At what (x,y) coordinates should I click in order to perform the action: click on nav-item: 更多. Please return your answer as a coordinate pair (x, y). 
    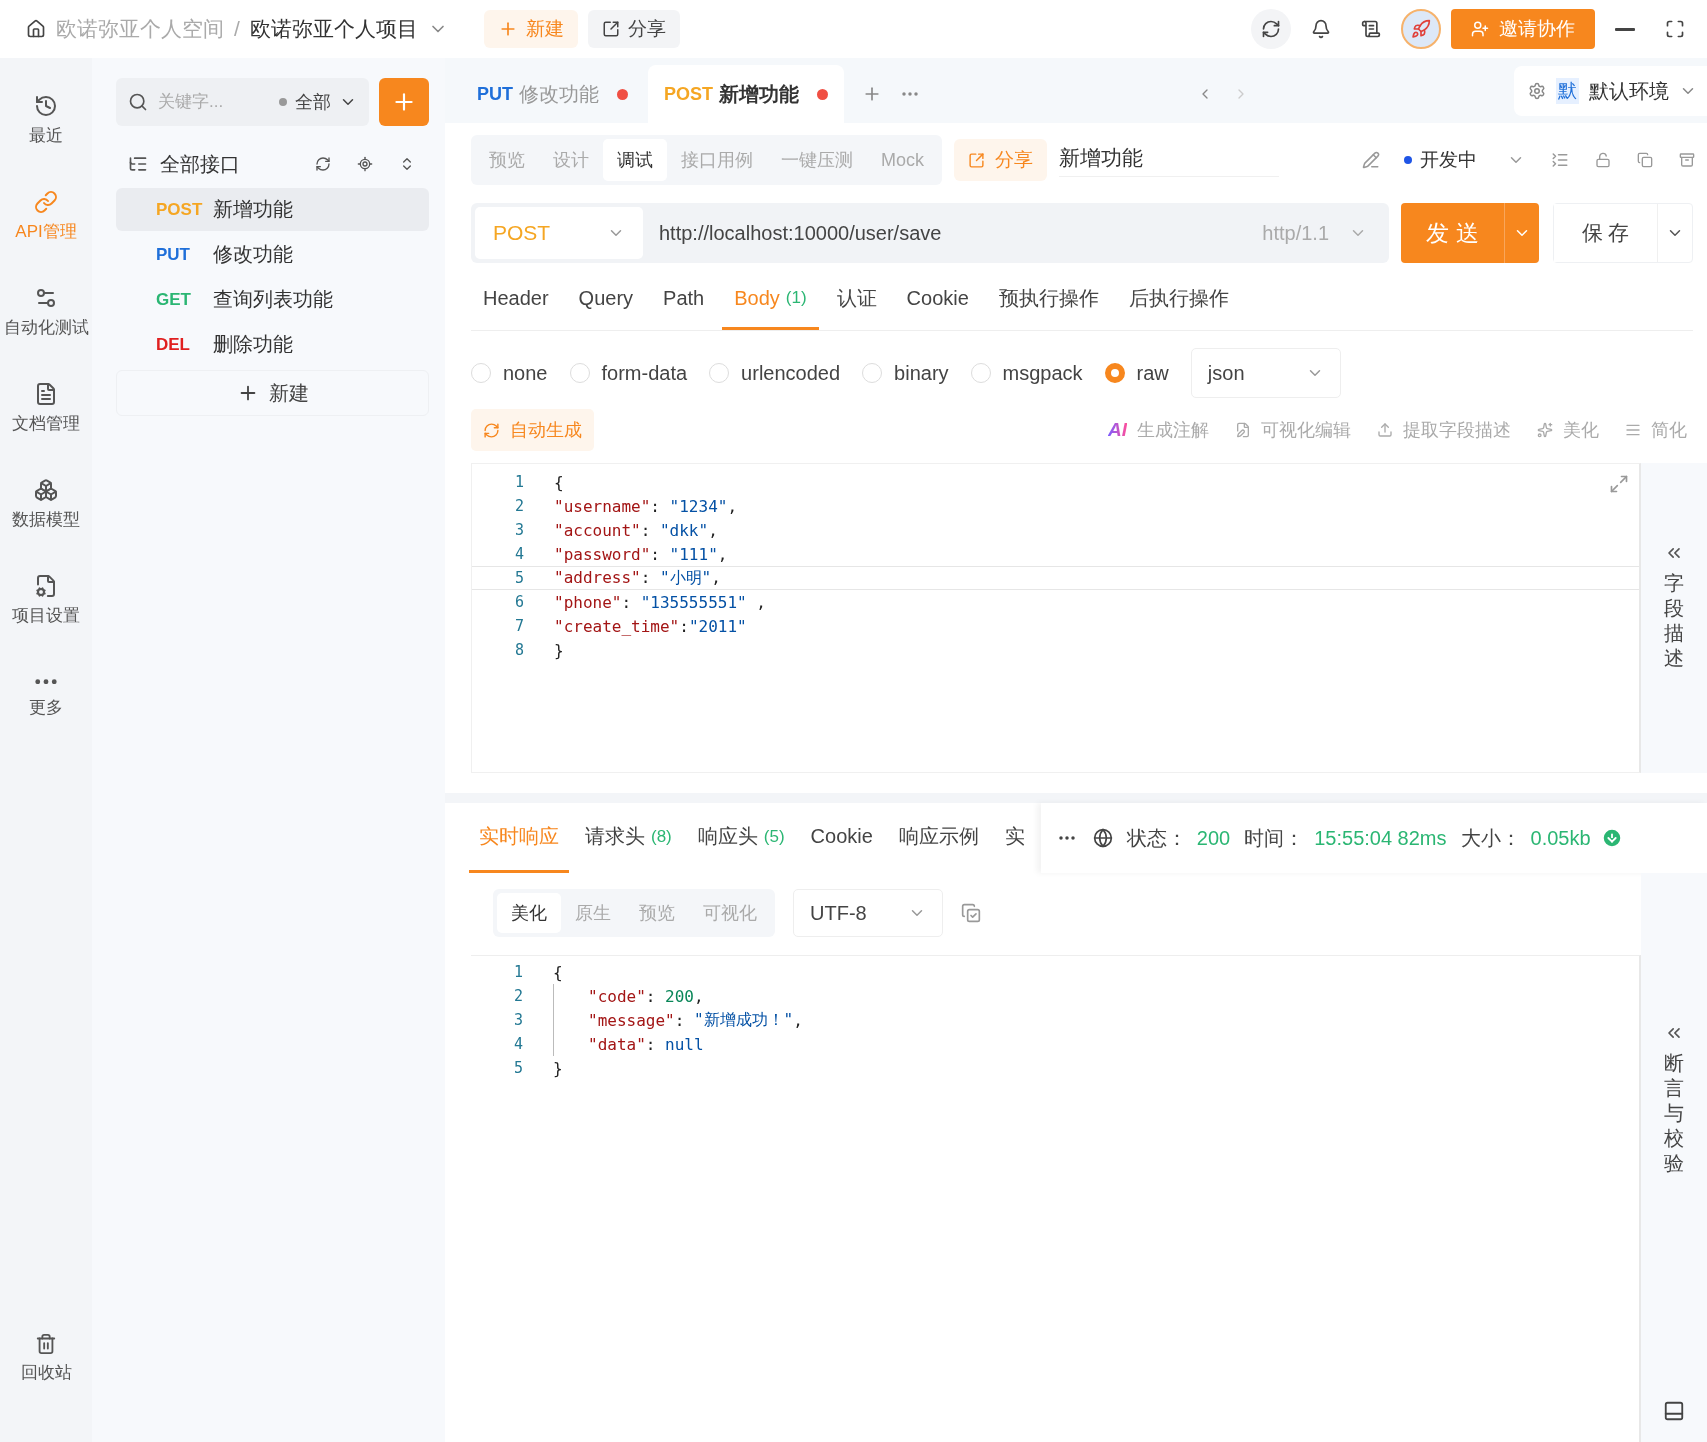
    Looking at the image, I should click on (46, 696).